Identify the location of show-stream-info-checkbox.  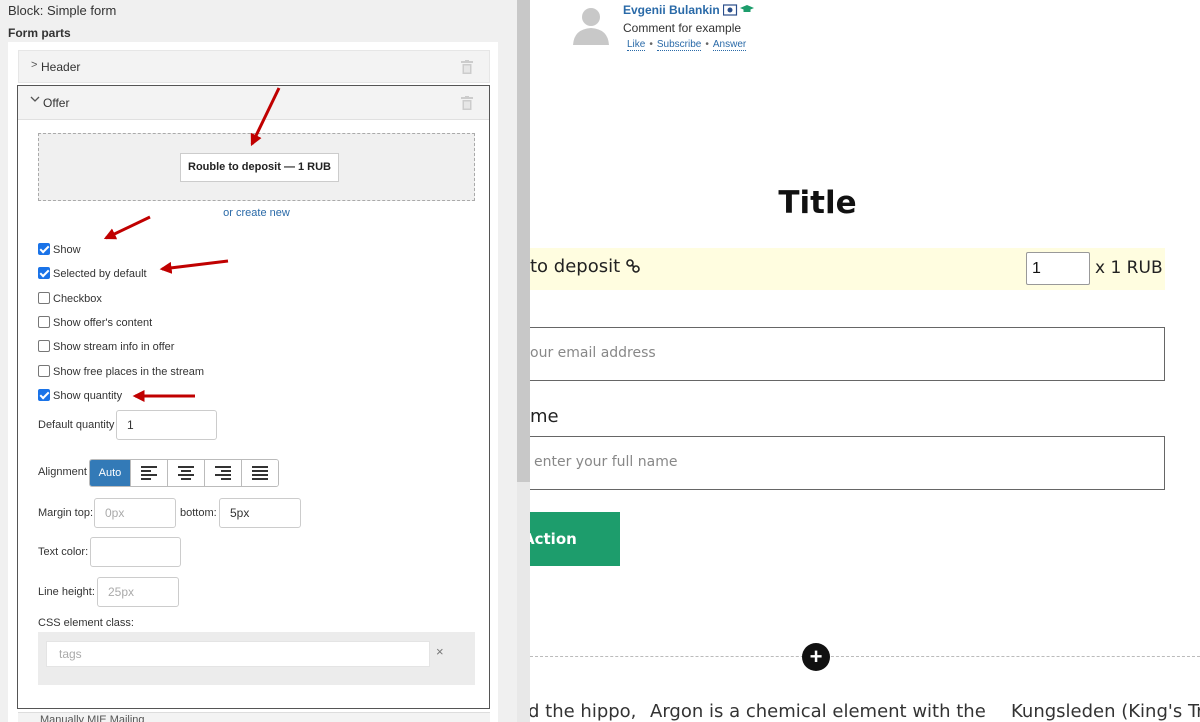
(44, 346).